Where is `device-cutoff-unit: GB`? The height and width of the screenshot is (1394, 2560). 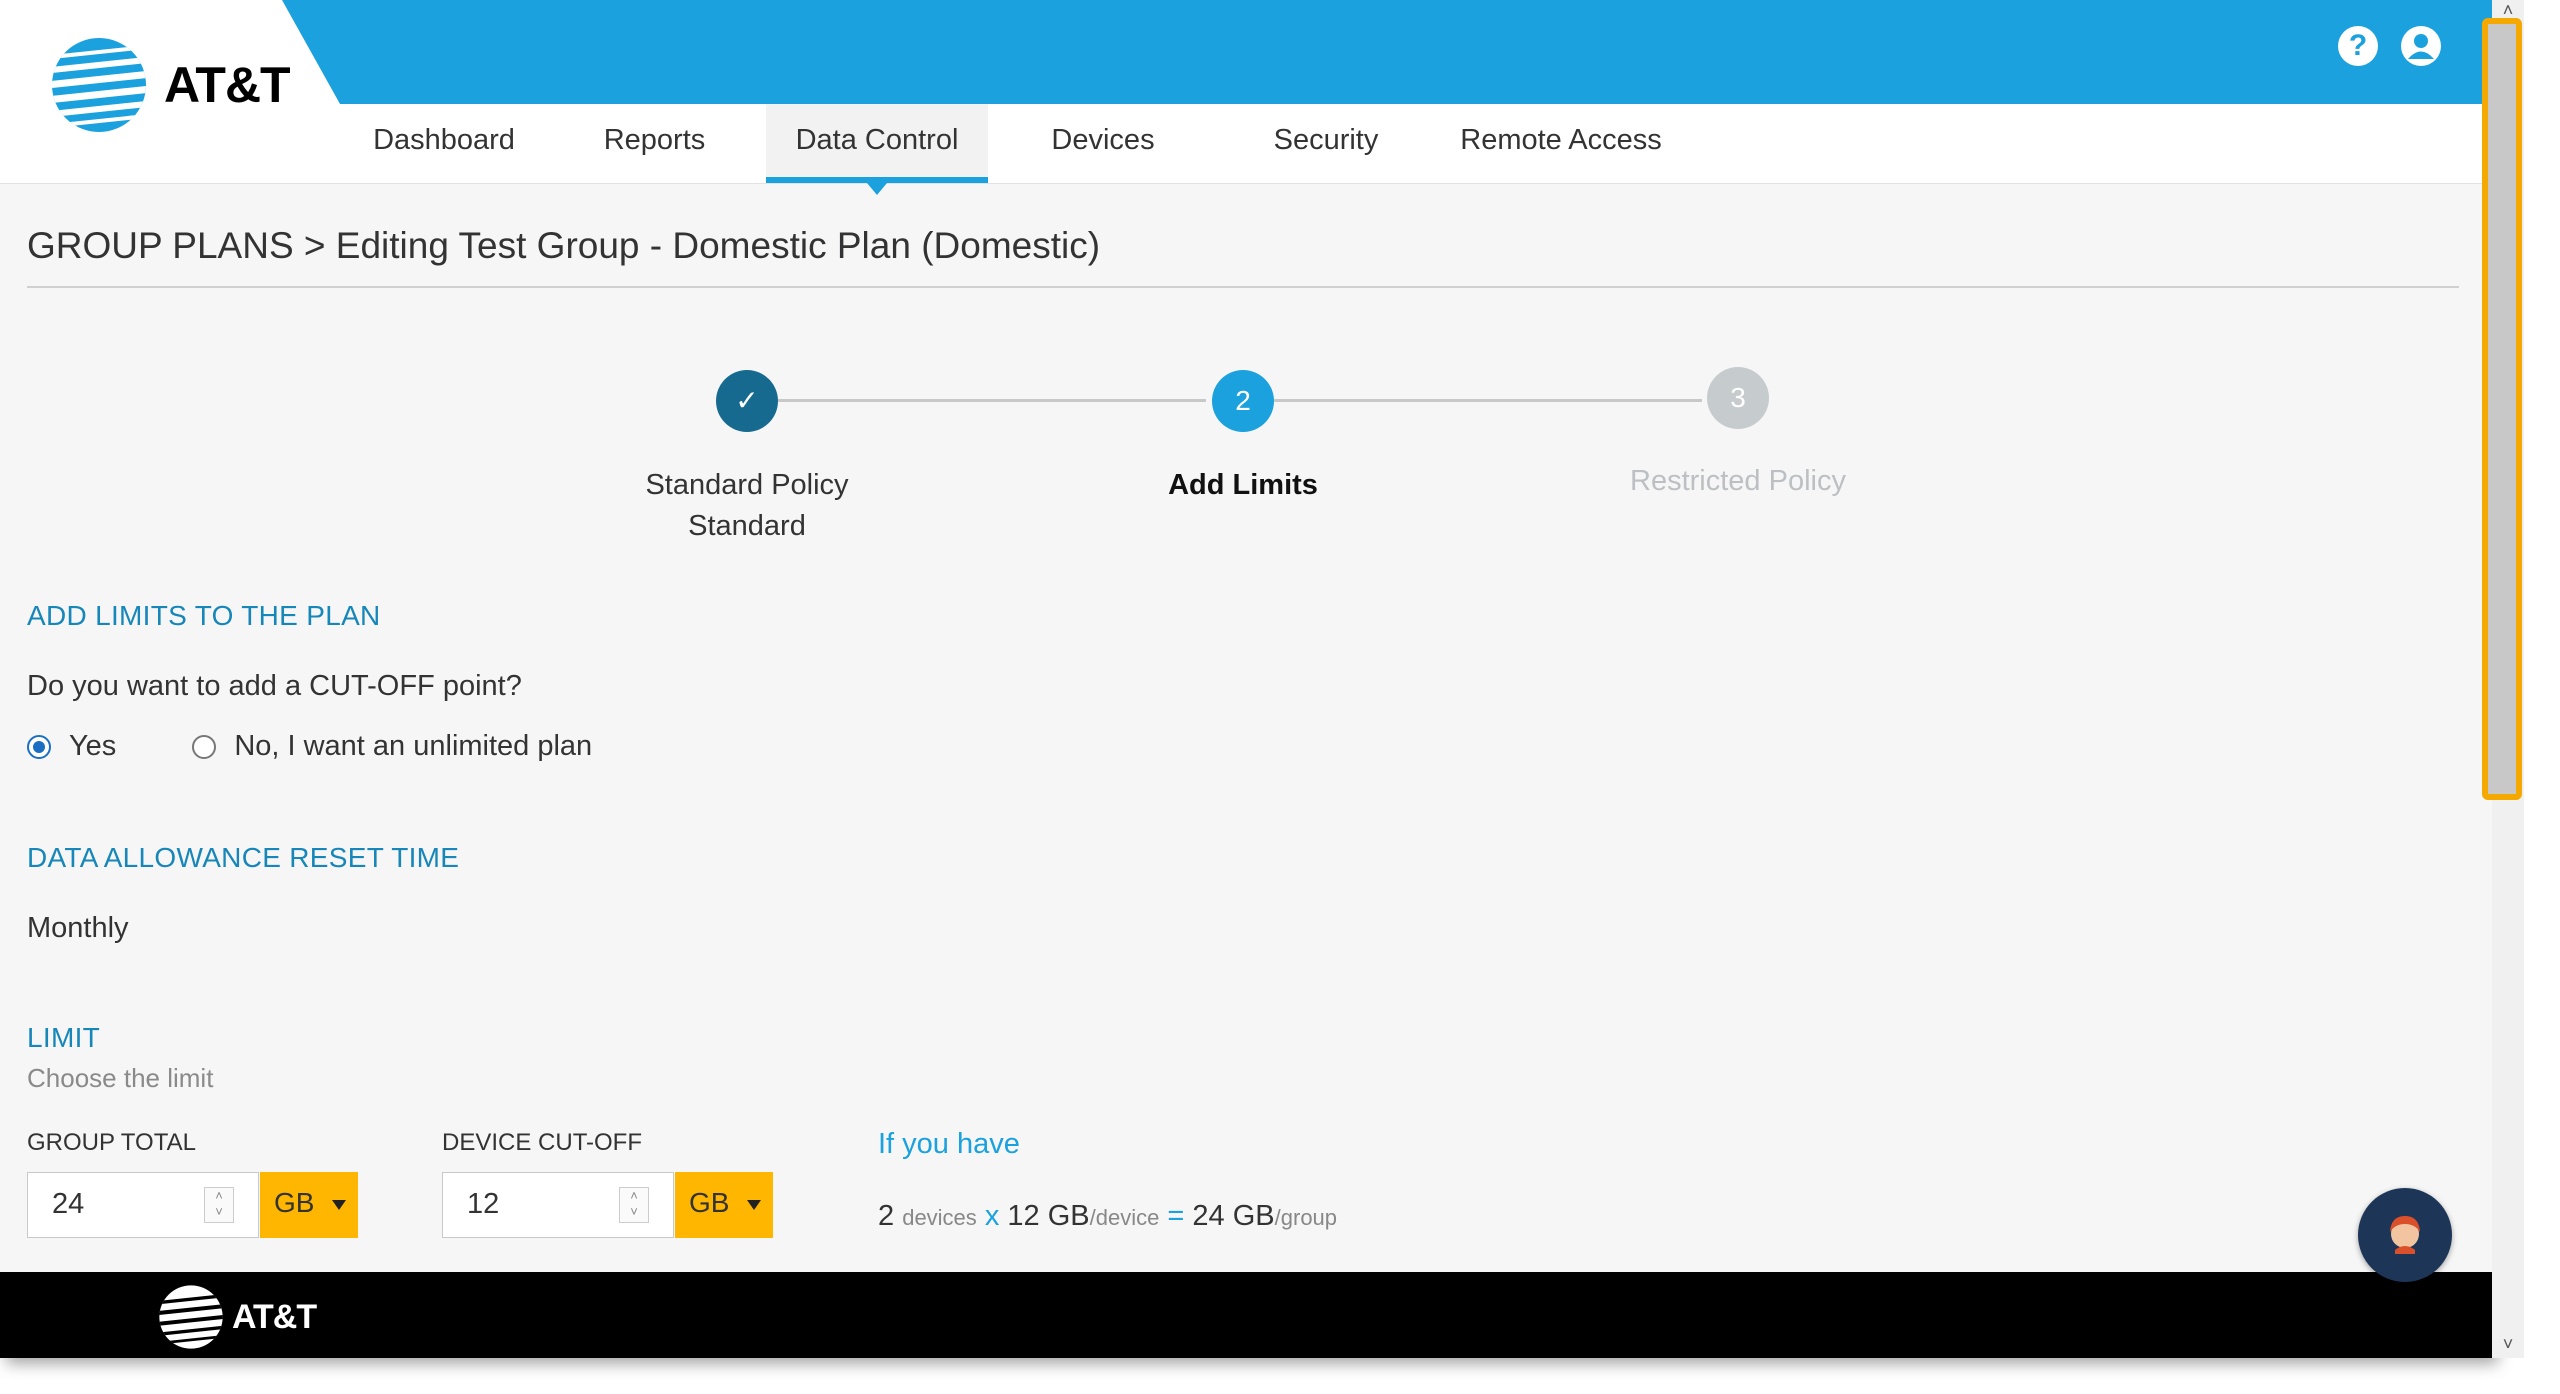
device-cutoff-unit: GB is located at coordinates (709, 1202).